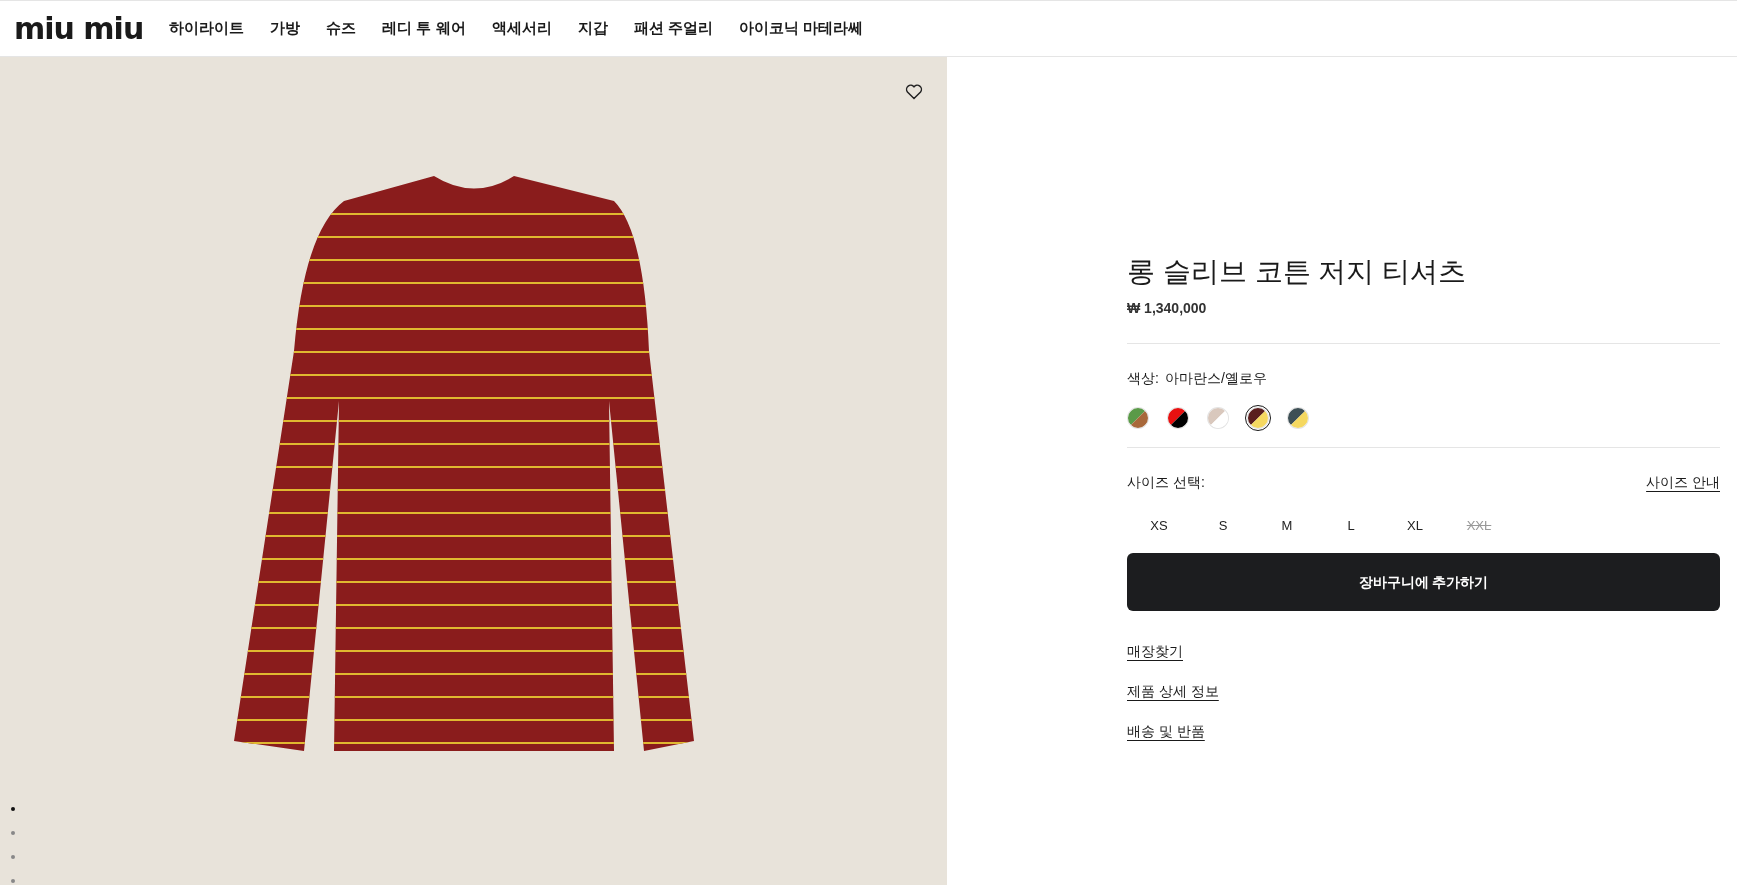  I want to click on size-option: L, so click(1351, 526).